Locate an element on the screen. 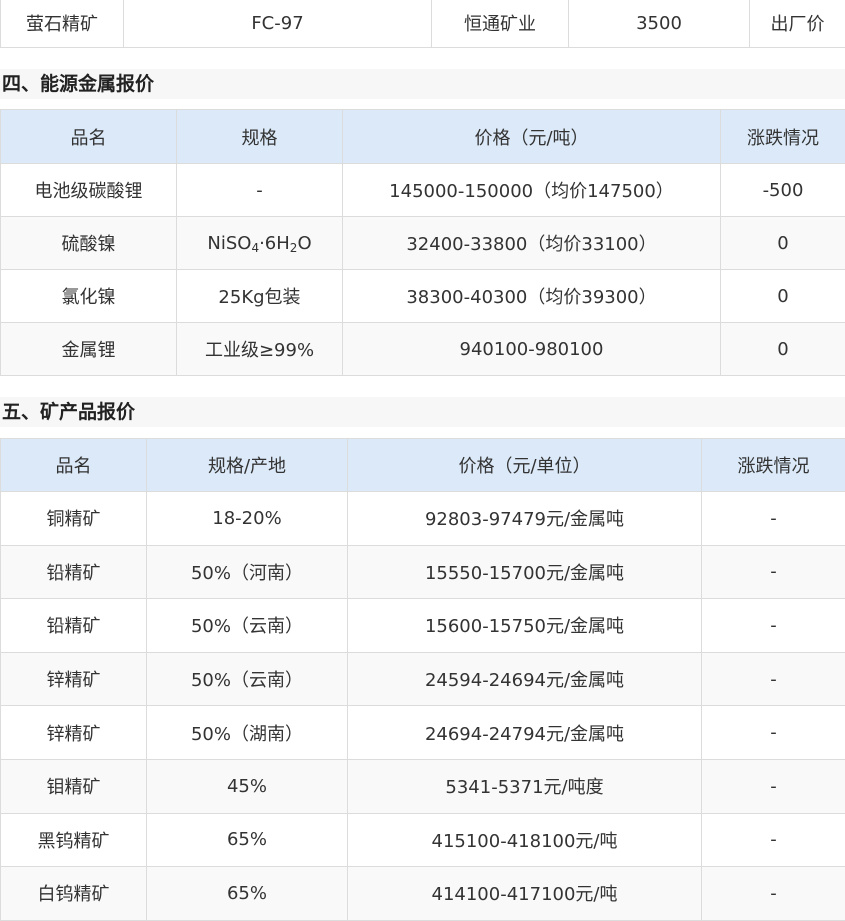 The height and width of the screenshot is (921, 845). table-row: 锌精矿 50%（湖南） 24694-24794元/金属吨 - is located at coordinates (423, 733).